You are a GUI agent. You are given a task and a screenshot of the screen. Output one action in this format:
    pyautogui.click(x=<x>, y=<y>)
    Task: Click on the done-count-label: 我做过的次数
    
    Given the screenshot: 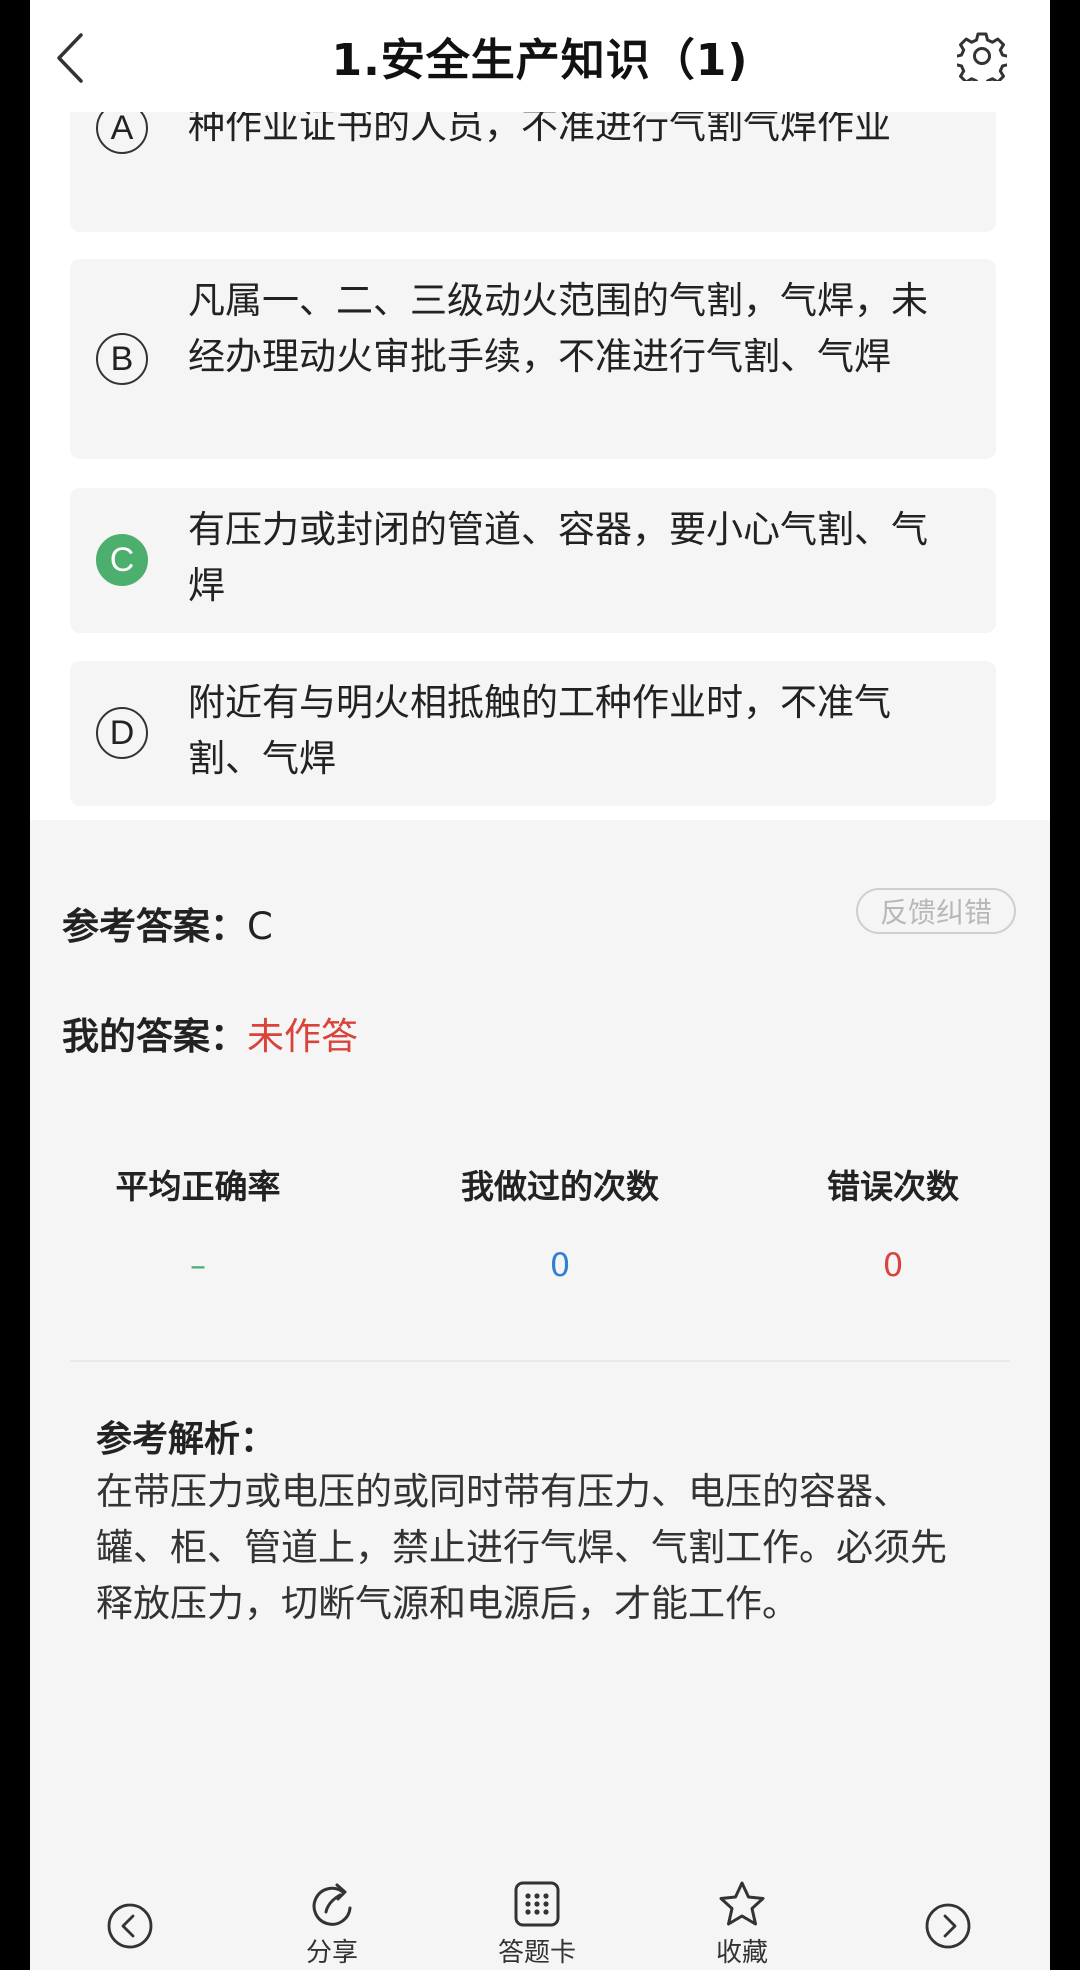 What is the action you would take?
    pyautogui.click(x=560, y=1186)
    